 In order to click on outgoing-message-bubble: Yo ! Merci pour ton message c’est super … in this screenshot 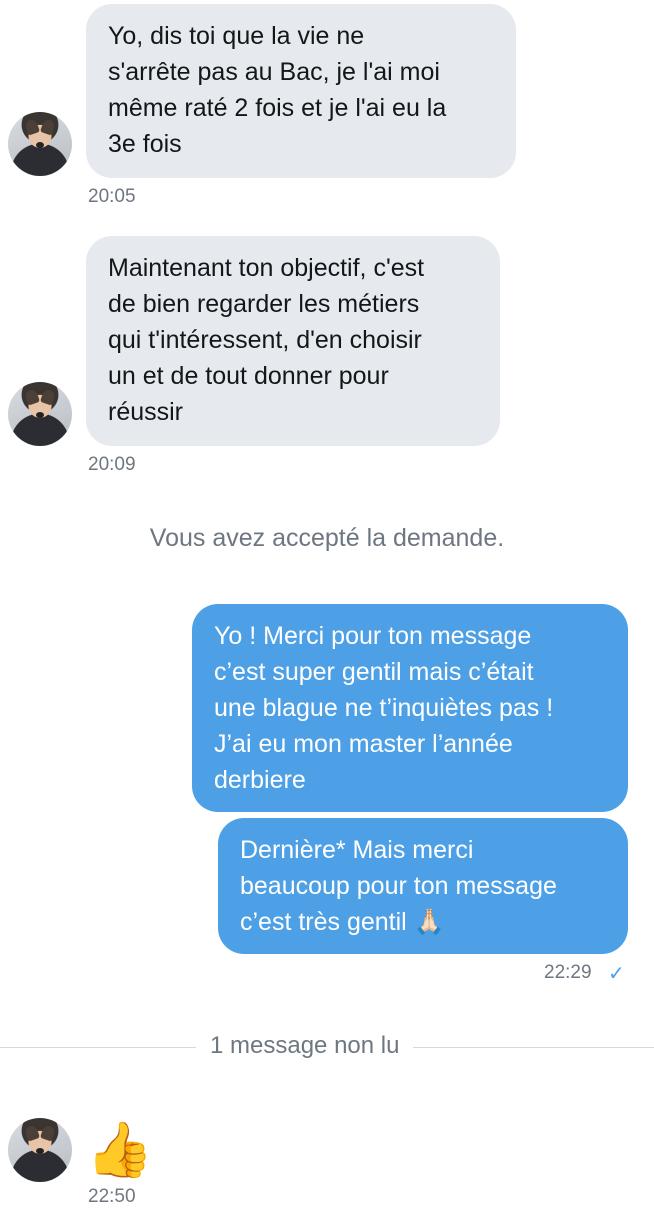, I will do `click(410, 708)`.